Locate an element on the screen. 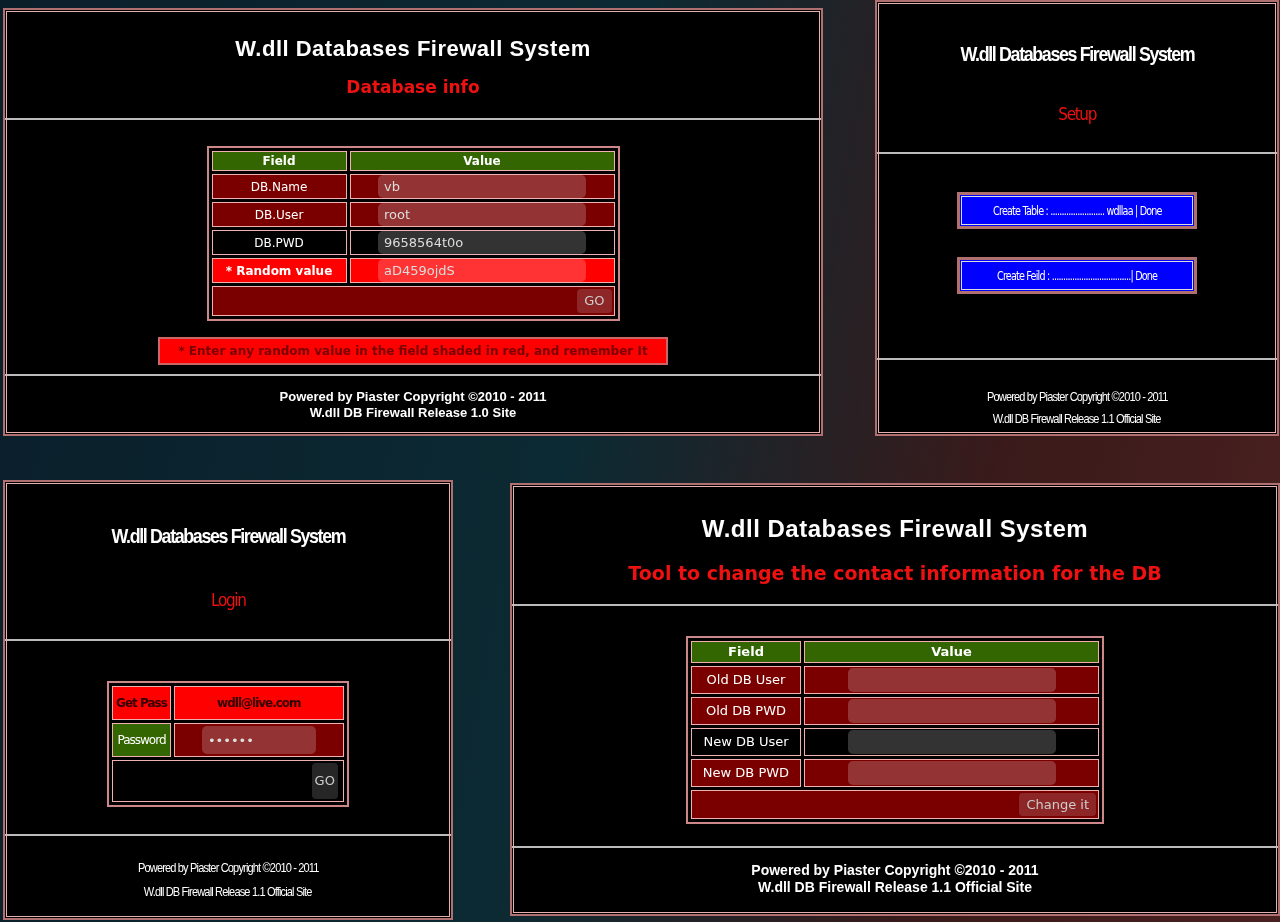 The image size is (1280, 922). page-subtitle: Tool to change the contact information for the DB is located at coordinates (895, 573).